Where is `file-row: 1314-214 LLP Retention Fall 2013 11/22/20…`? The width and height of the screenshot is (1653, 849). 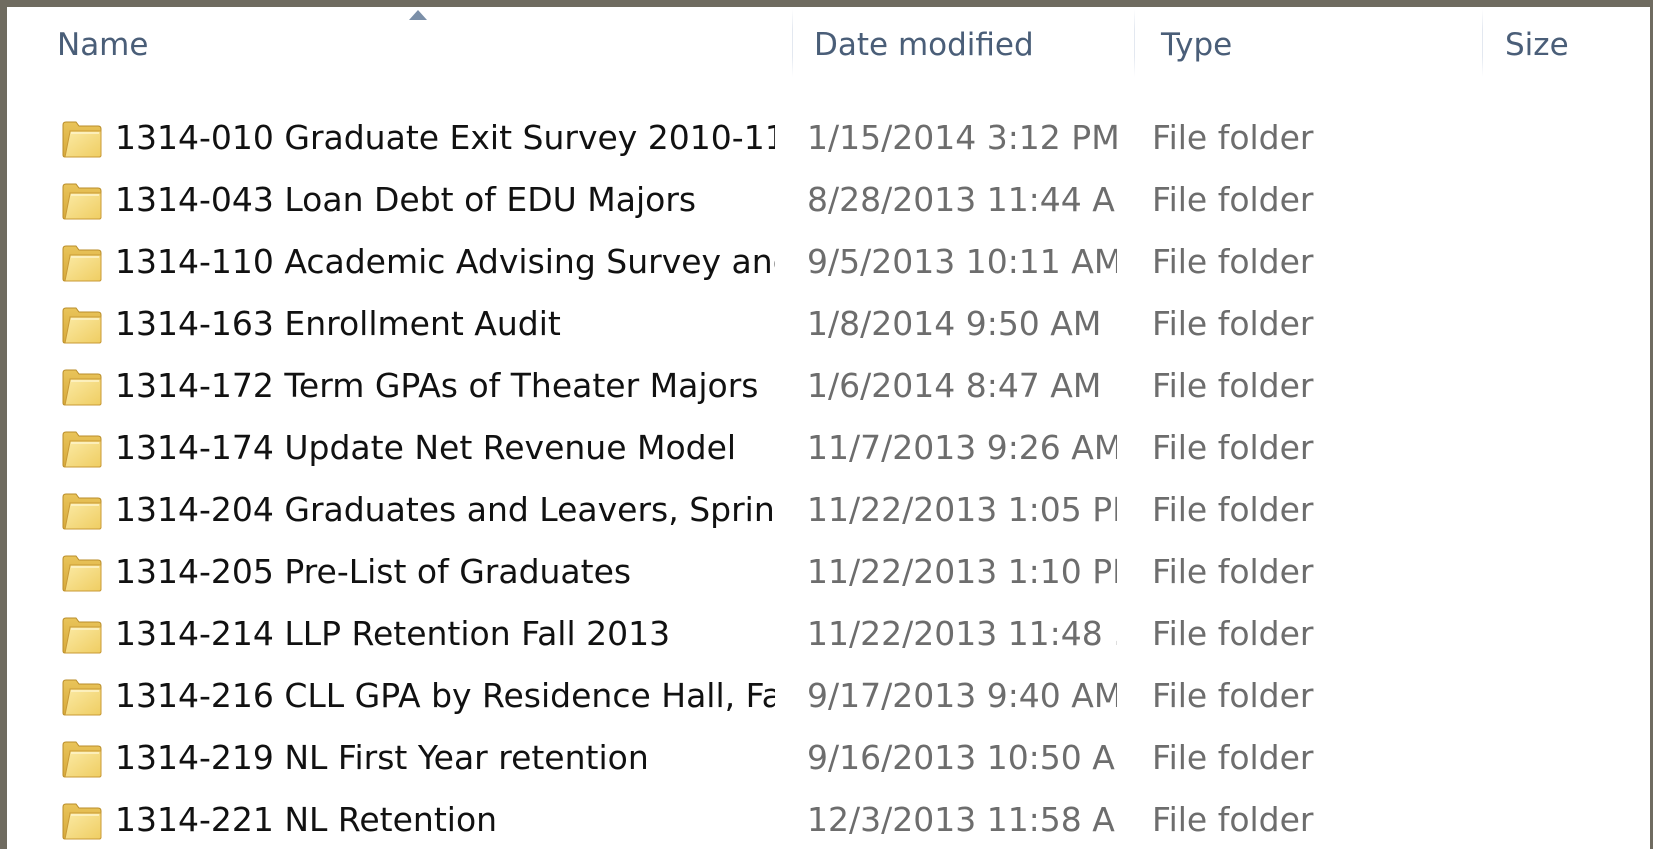
file-row: 1314-214 LLP Retention Fall 2013 11/22/20… is located at coordinates (828, 634).